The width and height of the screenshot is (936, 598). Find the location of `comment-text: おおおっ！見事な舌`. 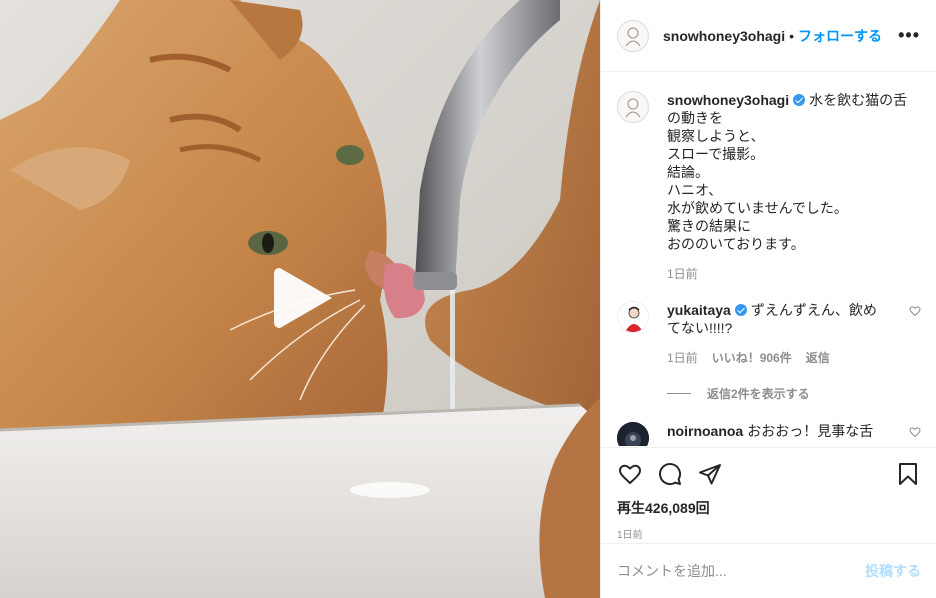

comment-text: おおおっ！見事な舌 is located at coordinates (810, 431).